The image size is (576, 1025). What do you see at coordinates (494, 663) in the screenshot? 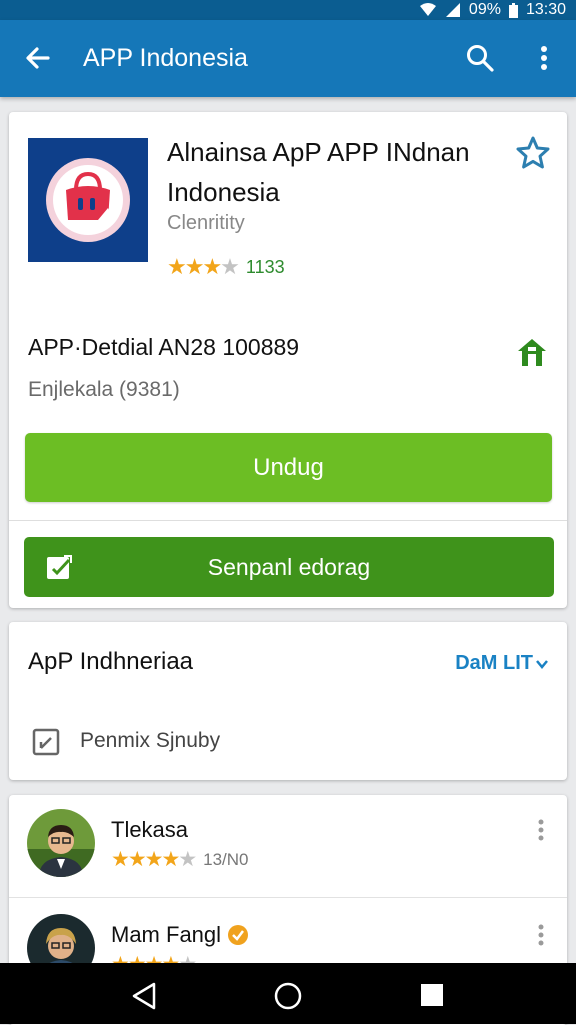
I see `section-link-label: DaM LIT` at bounding box center [494, 663].